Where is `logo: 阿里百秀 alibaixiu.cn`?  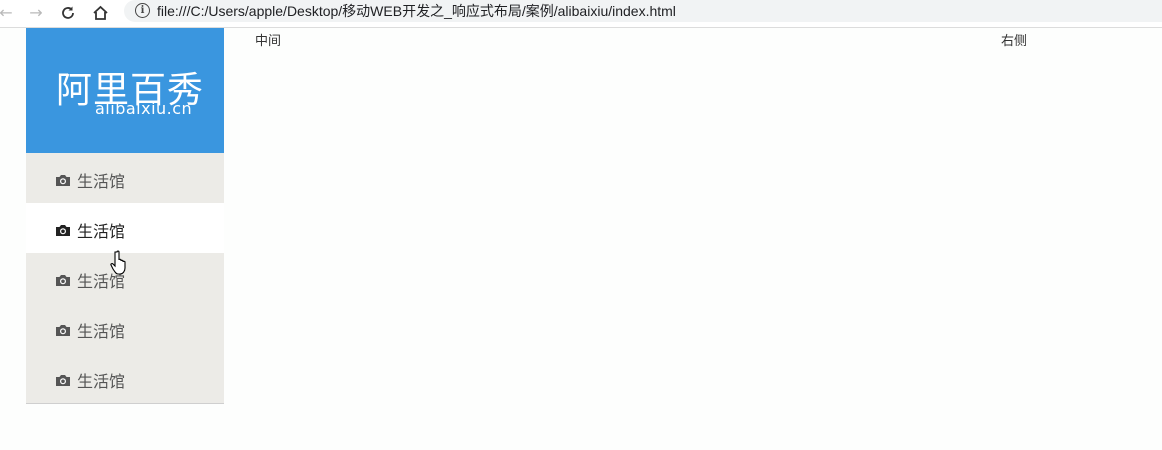
logo: 阿里百秀 alibaixiu.cn is located at coordinates (125, 90).